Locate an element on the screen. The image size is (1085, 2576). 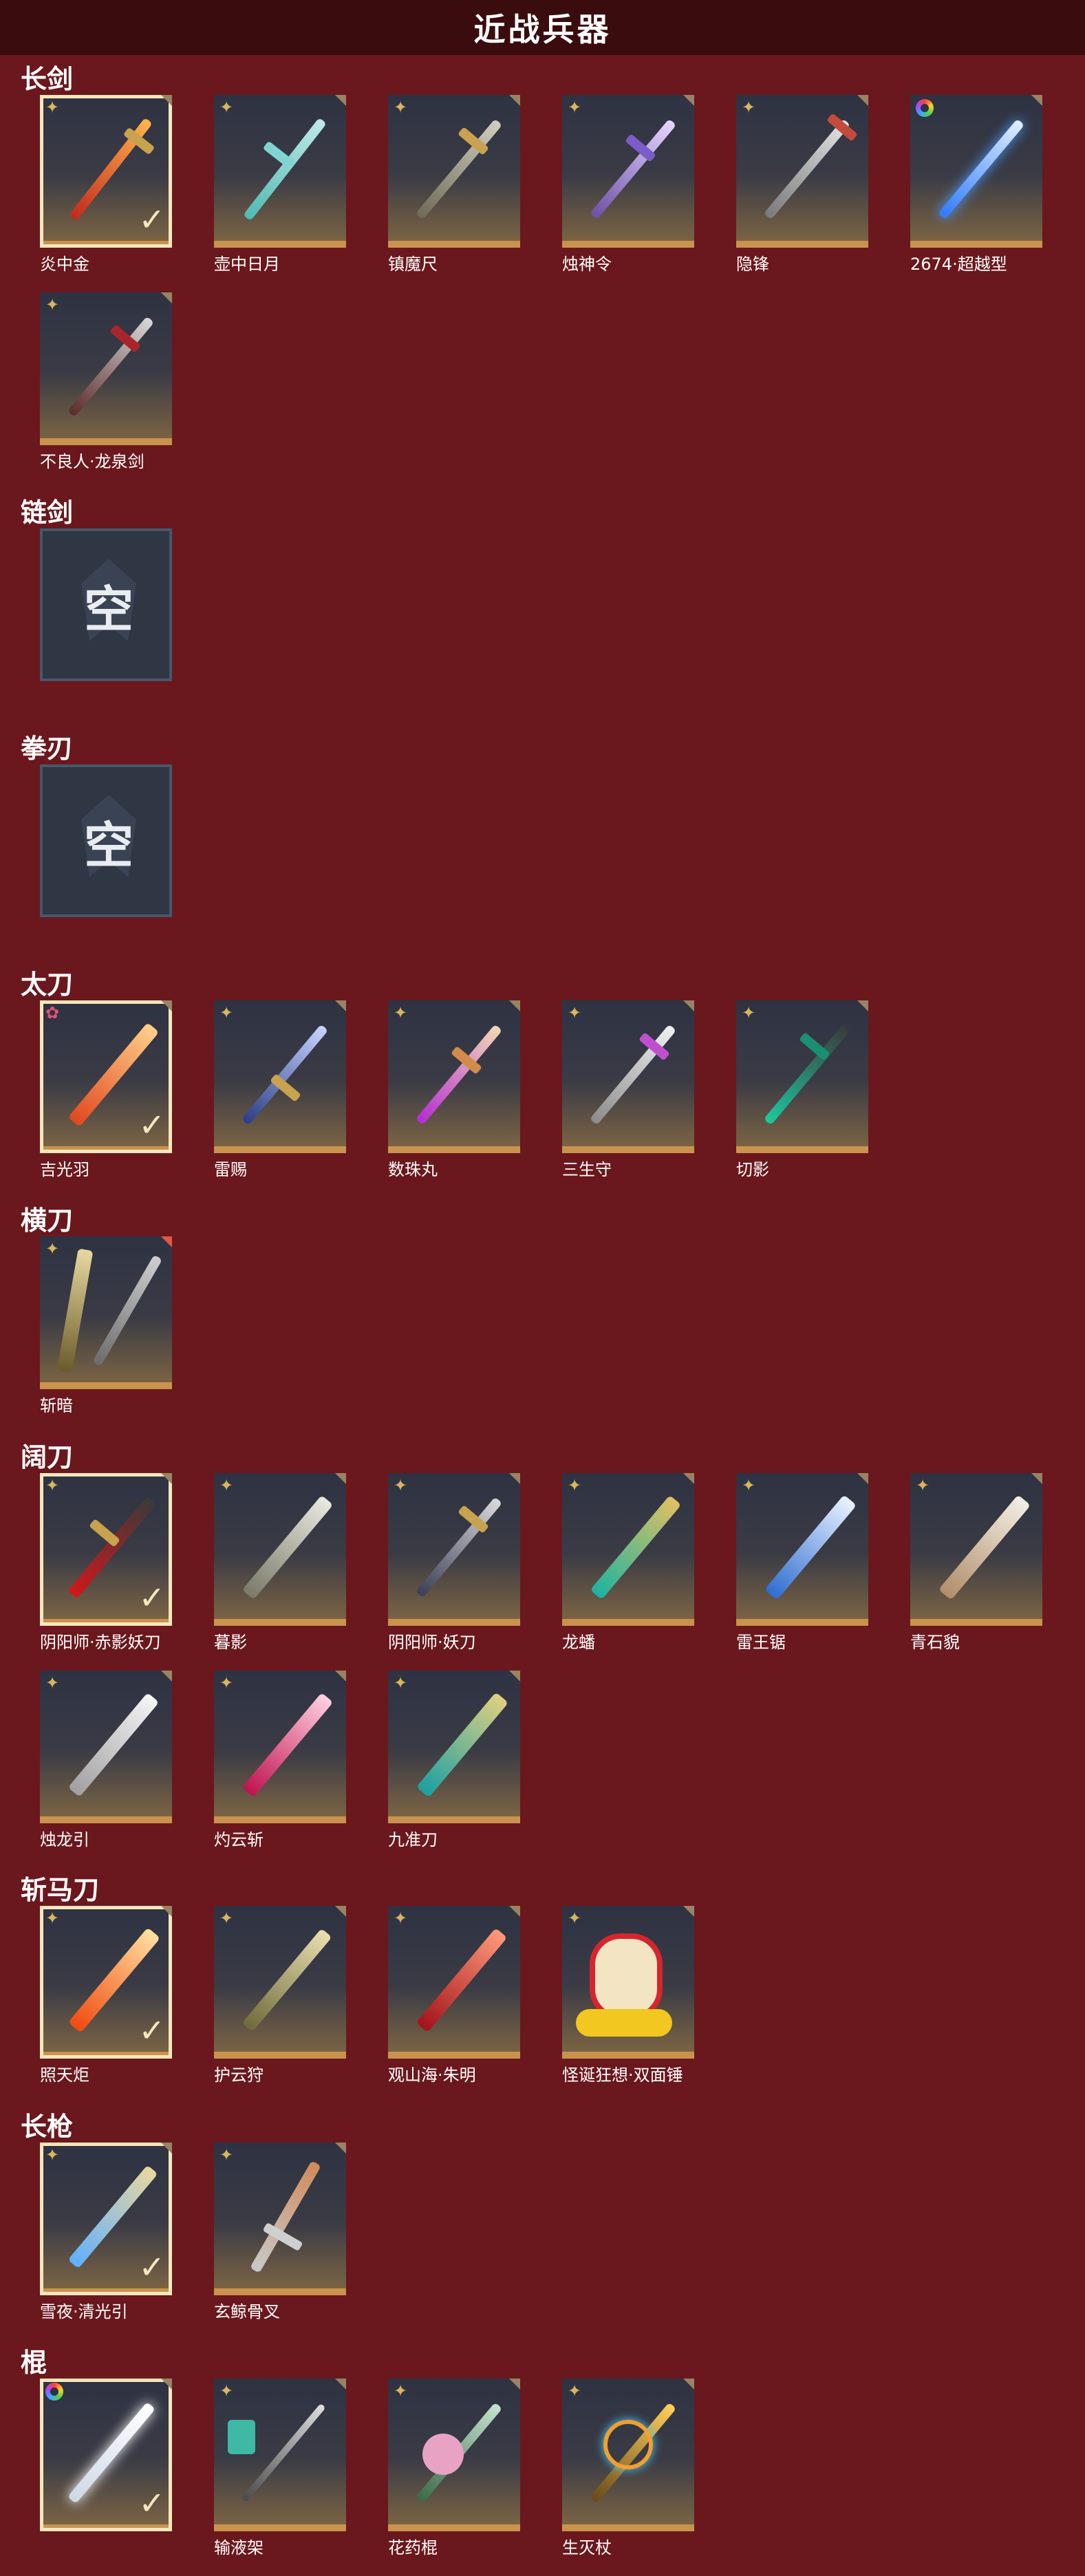
weapon-card-huzhongriyue: ✦ 壶中日月 is located at coordinates (280, 184).